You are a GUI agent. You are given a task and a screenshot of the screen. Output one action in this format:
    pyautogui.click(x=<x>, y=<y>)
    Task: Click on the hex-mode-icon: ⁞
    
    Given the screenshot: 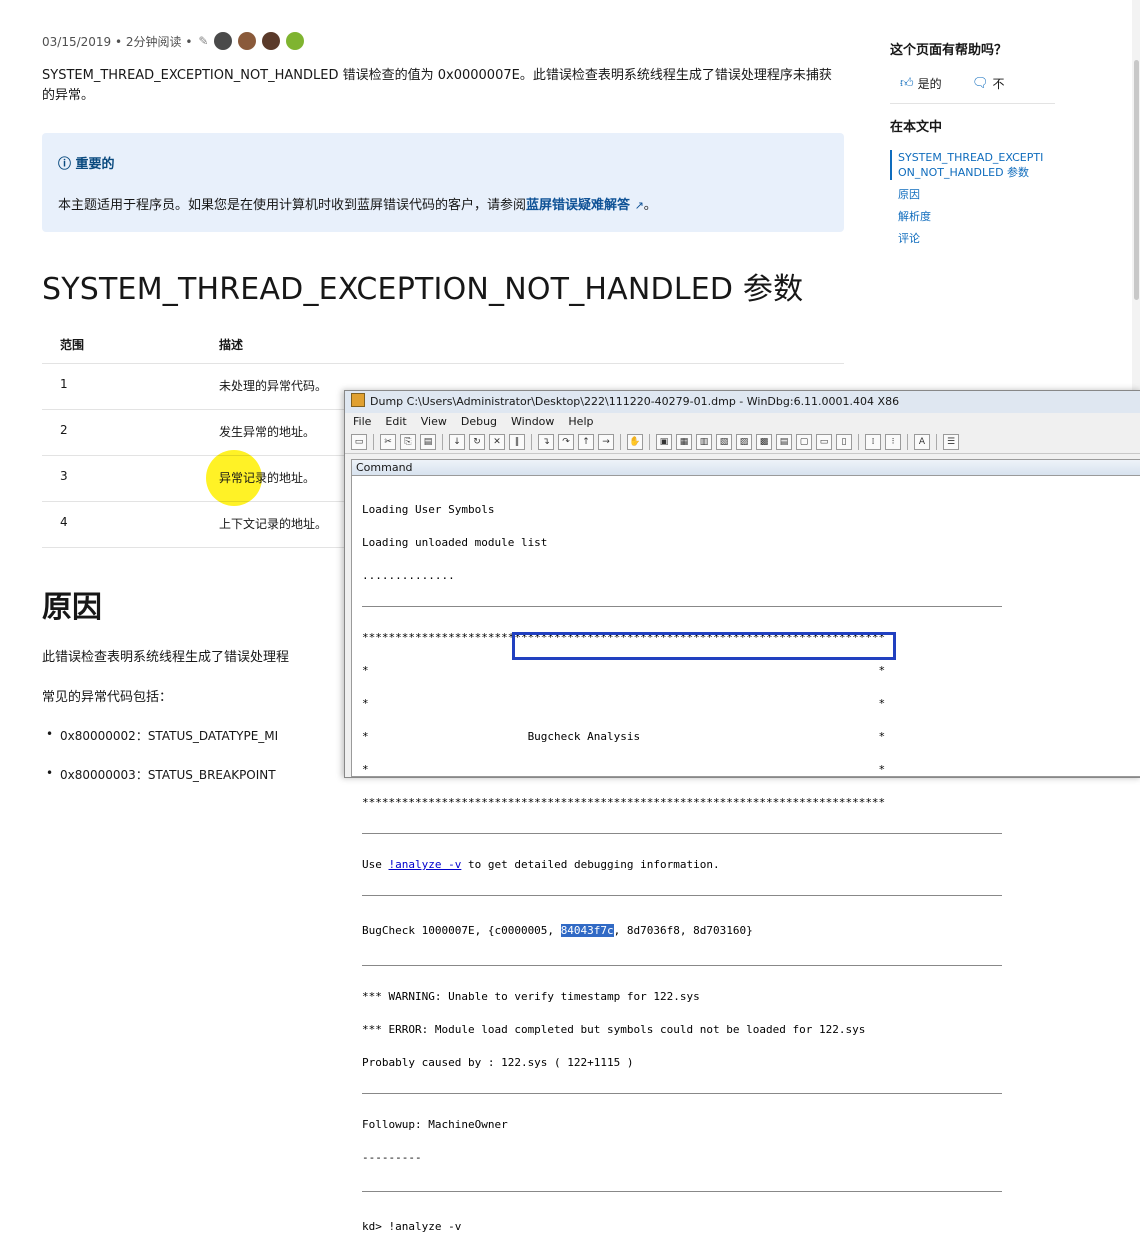 What is the action you would take?
    pyautogui.click(x=873, y=442)
    